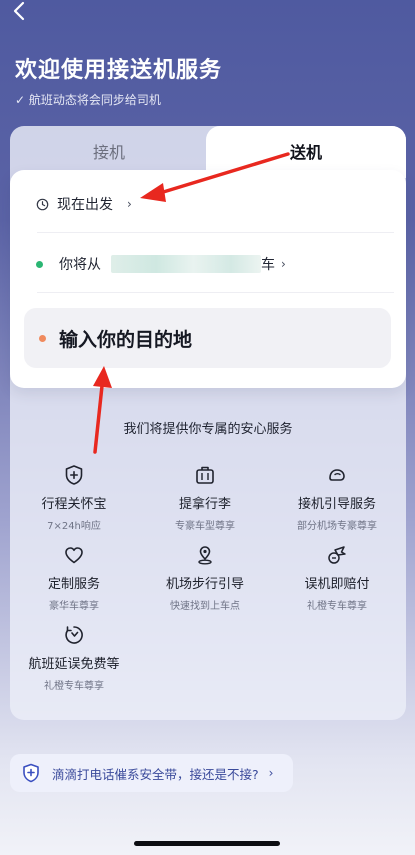  I want to click on back-arrow-icon, so click(19, 11).